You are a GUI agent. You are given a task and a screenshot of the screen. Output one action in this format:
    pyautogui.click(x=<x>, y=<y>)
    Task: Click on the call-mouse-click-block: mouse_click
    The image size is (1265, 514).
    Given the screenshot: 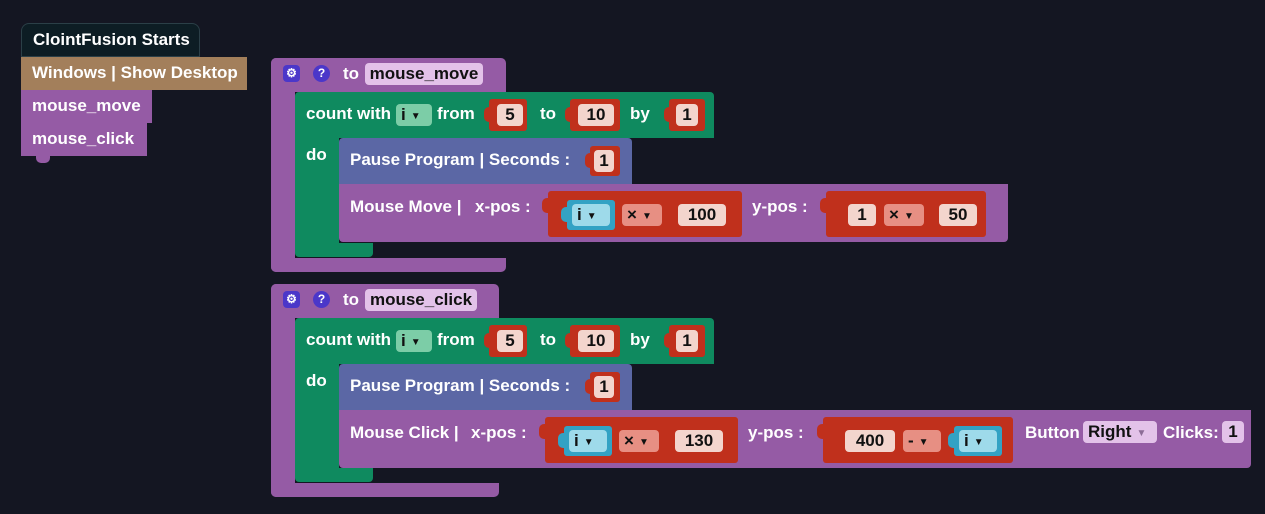 What is the action you would take?
    pyautogui.click(x=84, y=139)
    